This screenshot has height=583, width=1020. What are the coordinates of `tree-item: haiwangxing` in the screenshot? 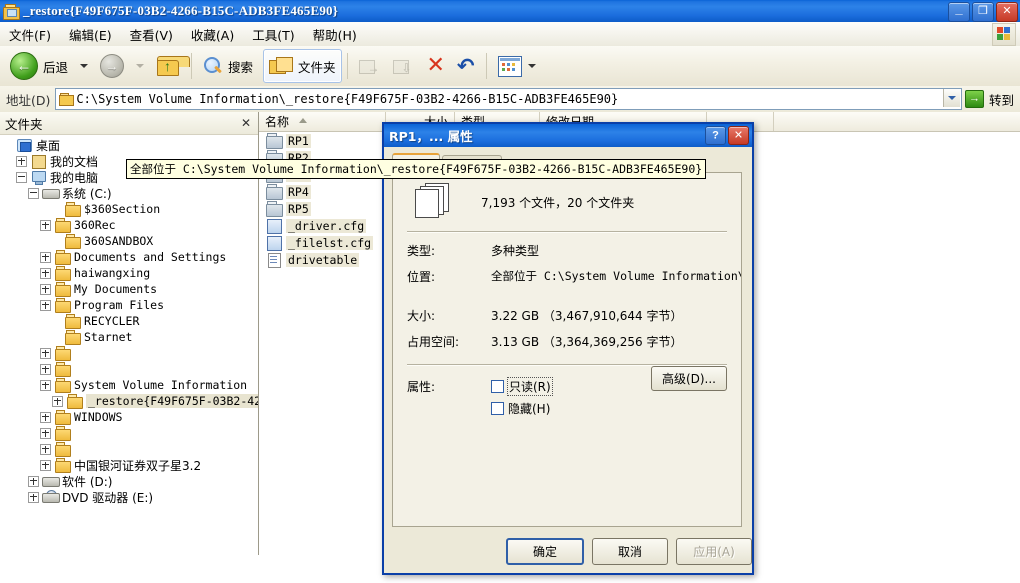 It's located at (129, 273).